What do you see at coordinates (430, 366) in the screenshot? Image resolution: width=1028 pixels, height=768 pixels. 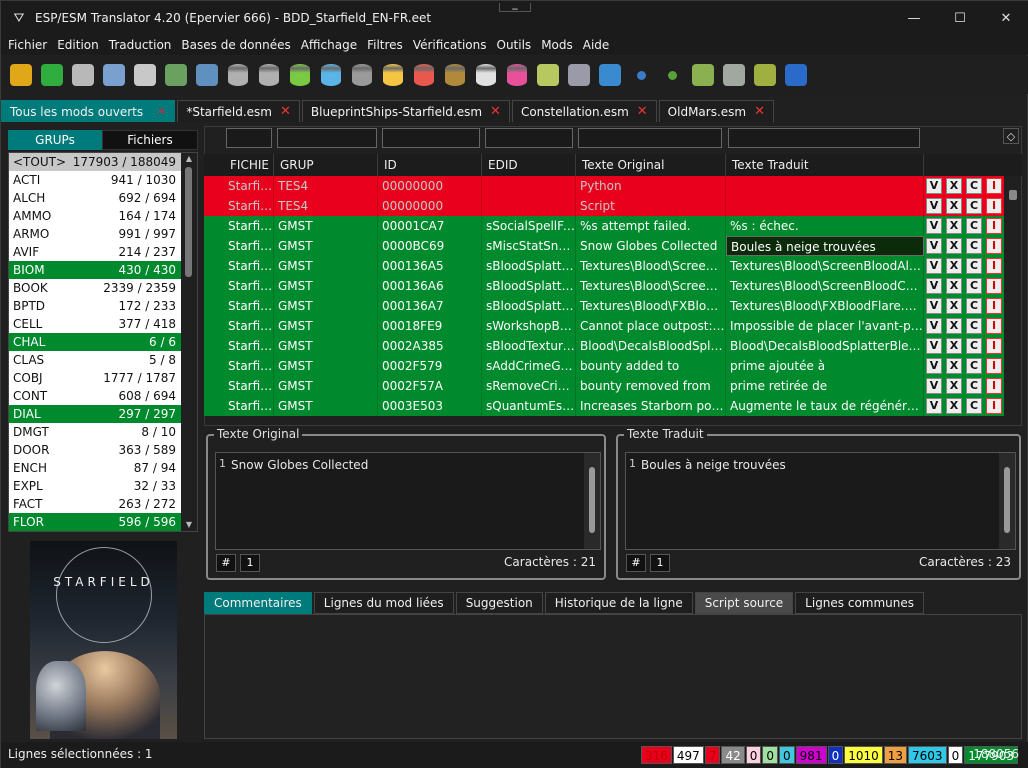 I see `cell-id: 0002F579` at bounding box center [430, 366].